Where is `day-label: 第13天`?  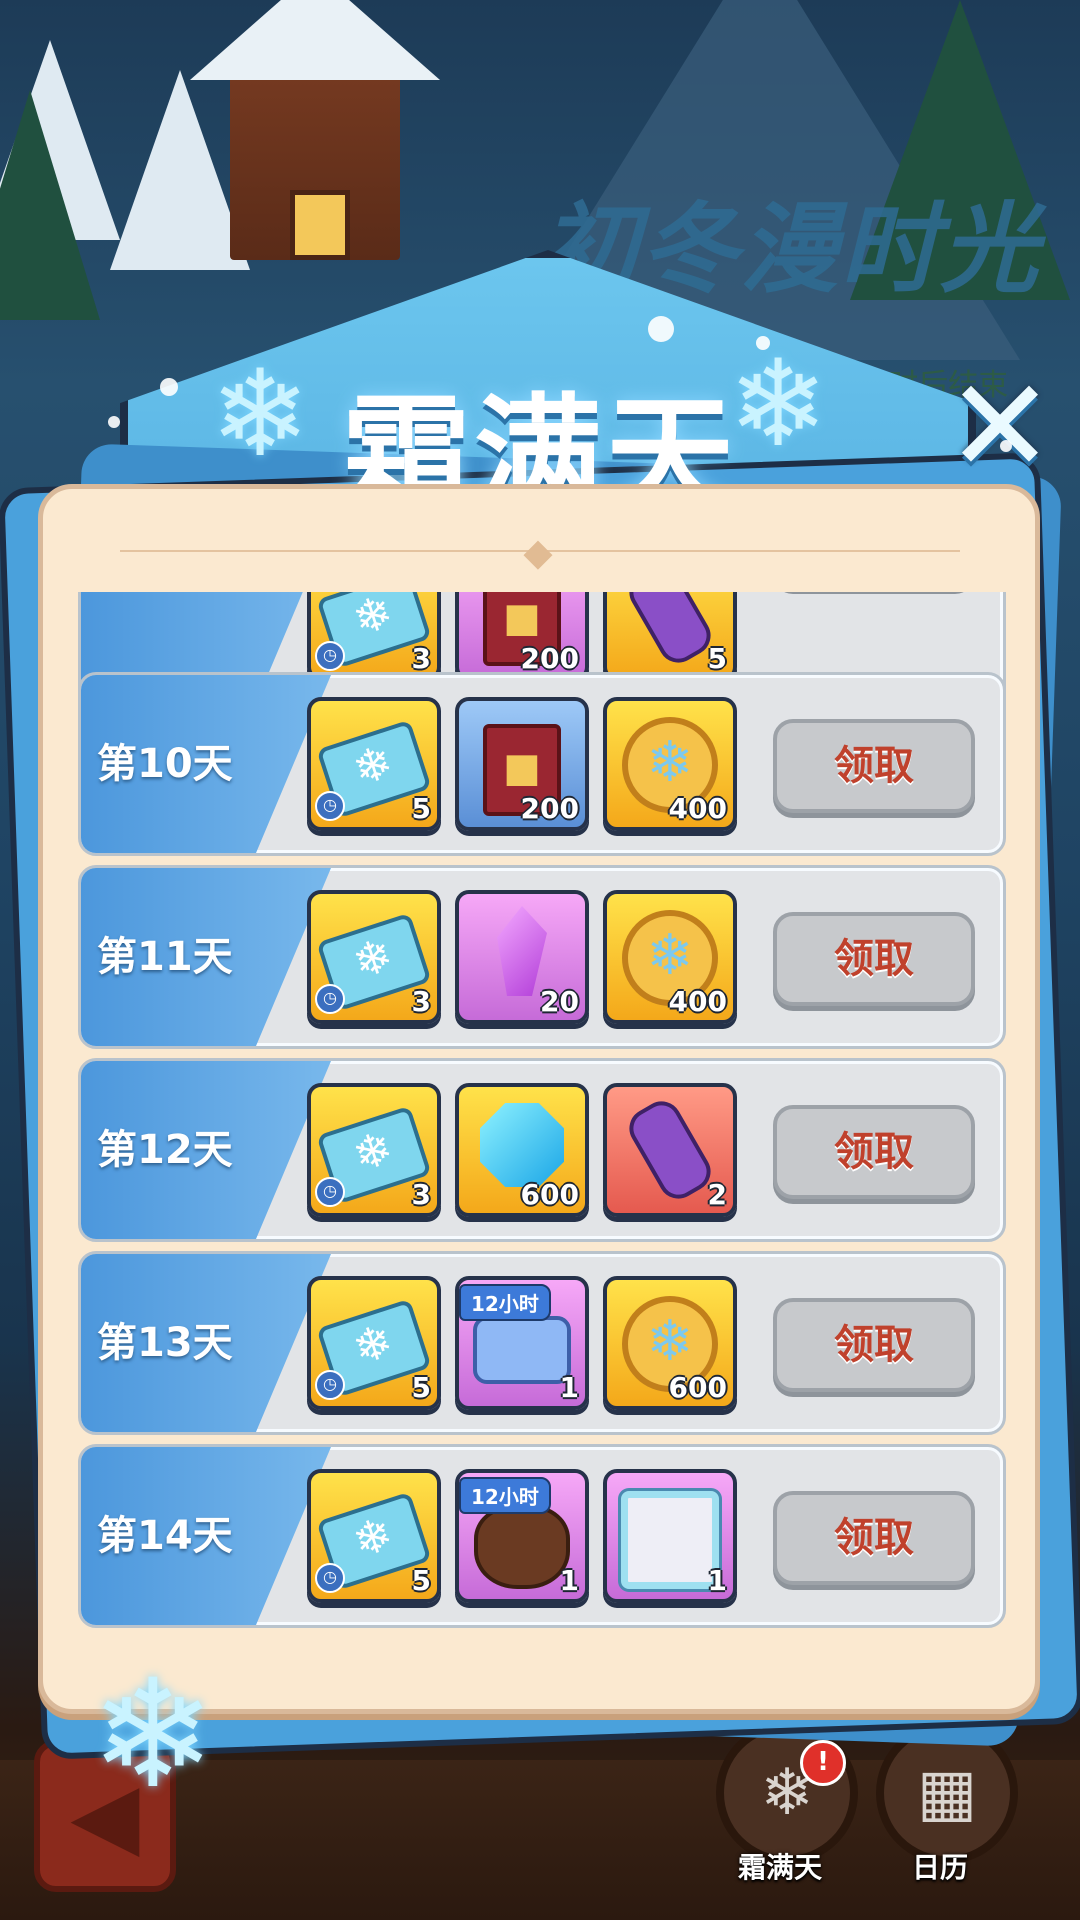
day-label: 第13天 is located at coordinates (165, 1343).